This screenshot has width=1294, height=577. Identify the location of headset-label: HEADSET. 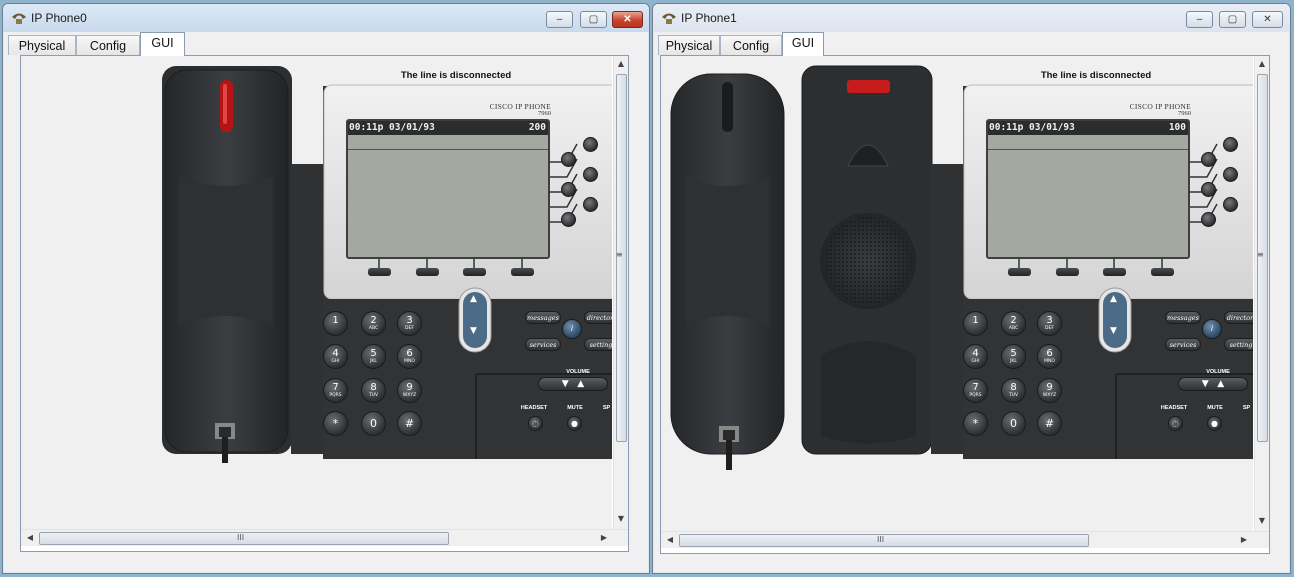
(1174, 408).